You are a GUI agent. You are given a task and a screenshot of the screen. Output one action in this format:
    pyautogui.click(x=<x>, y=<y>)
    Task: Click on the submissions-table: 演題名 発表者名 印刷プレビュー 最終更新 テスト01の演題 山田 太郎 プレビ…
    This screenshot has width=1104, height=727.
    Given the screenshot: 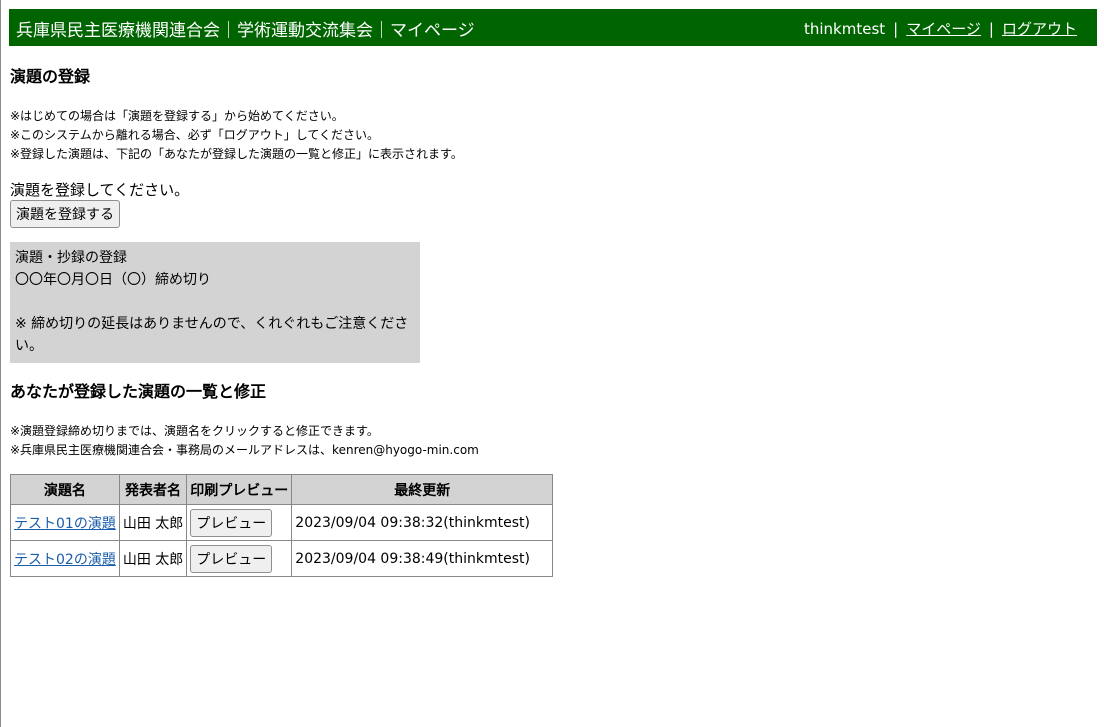 What is the action you would take?
    pyautogui.click(x=282, y=525)
    